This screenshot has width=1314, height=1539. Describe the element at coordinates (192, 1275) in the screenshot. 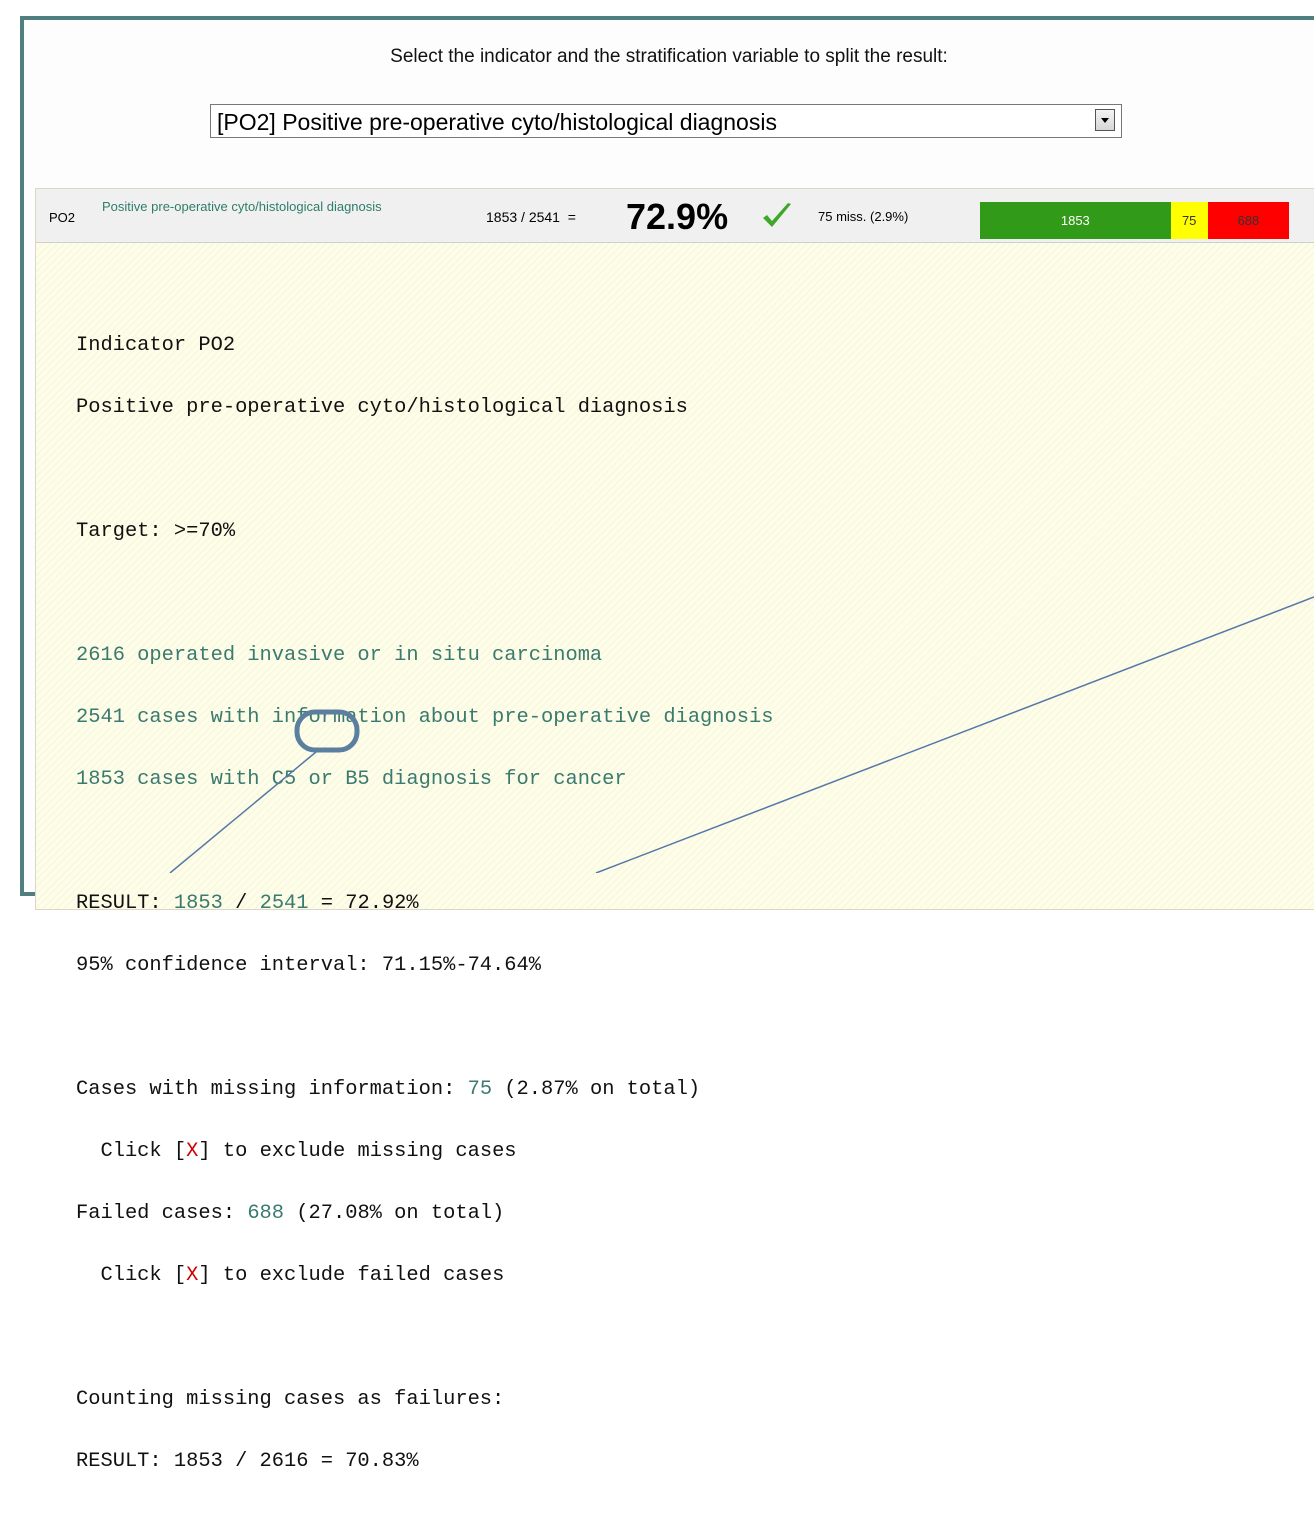

I see `exclude-failed-button: X` at that location.